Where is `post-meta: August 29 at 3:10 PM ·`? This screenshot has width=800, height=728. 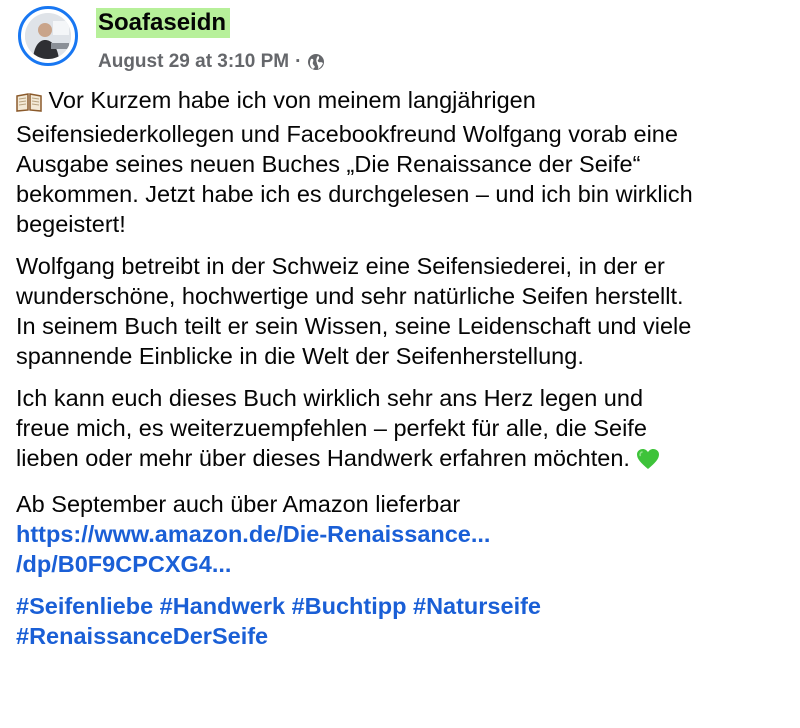 post-meta: August 29 at 3:10 PM · is located at coordinates (211, 62).